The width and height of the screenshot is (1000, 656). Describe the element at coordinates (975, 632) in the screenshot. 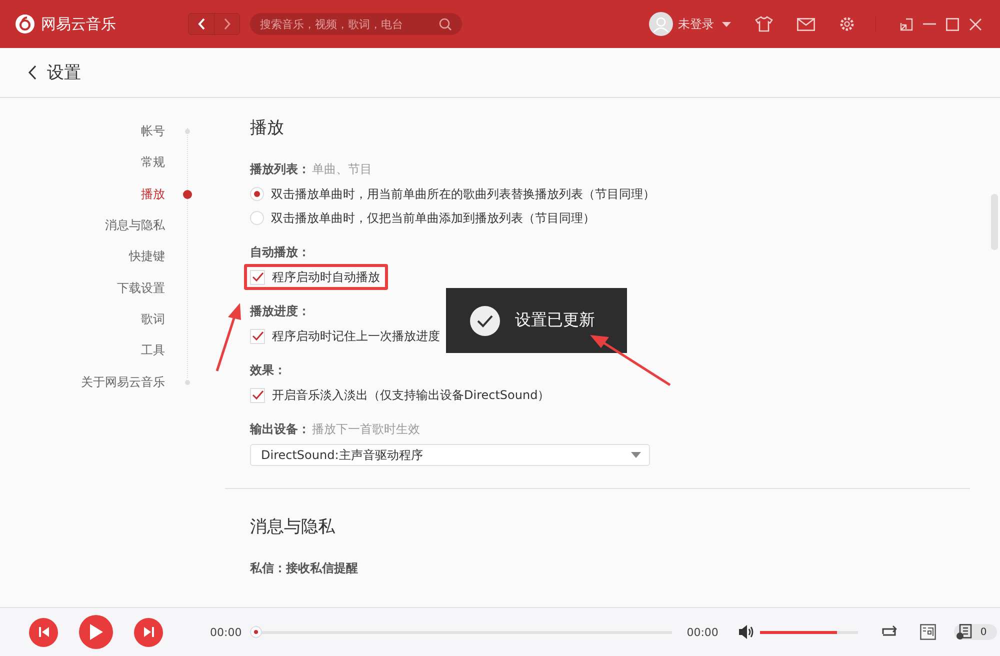

I see `playlist-button: 0` at that location.